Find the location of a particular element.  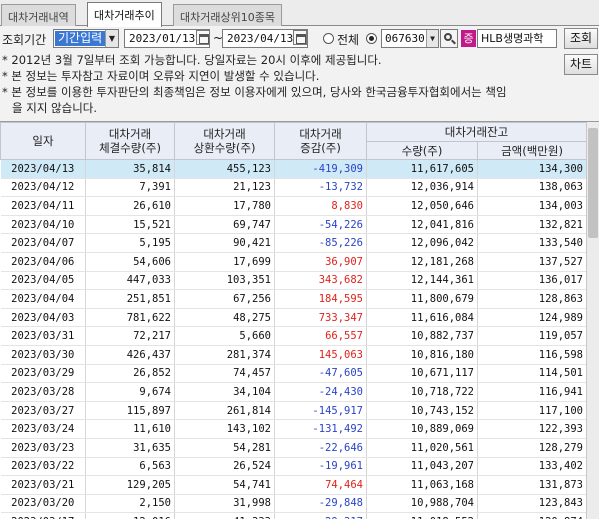

cell-balance-amount: 116,941 is located at coordinates (532, 392).